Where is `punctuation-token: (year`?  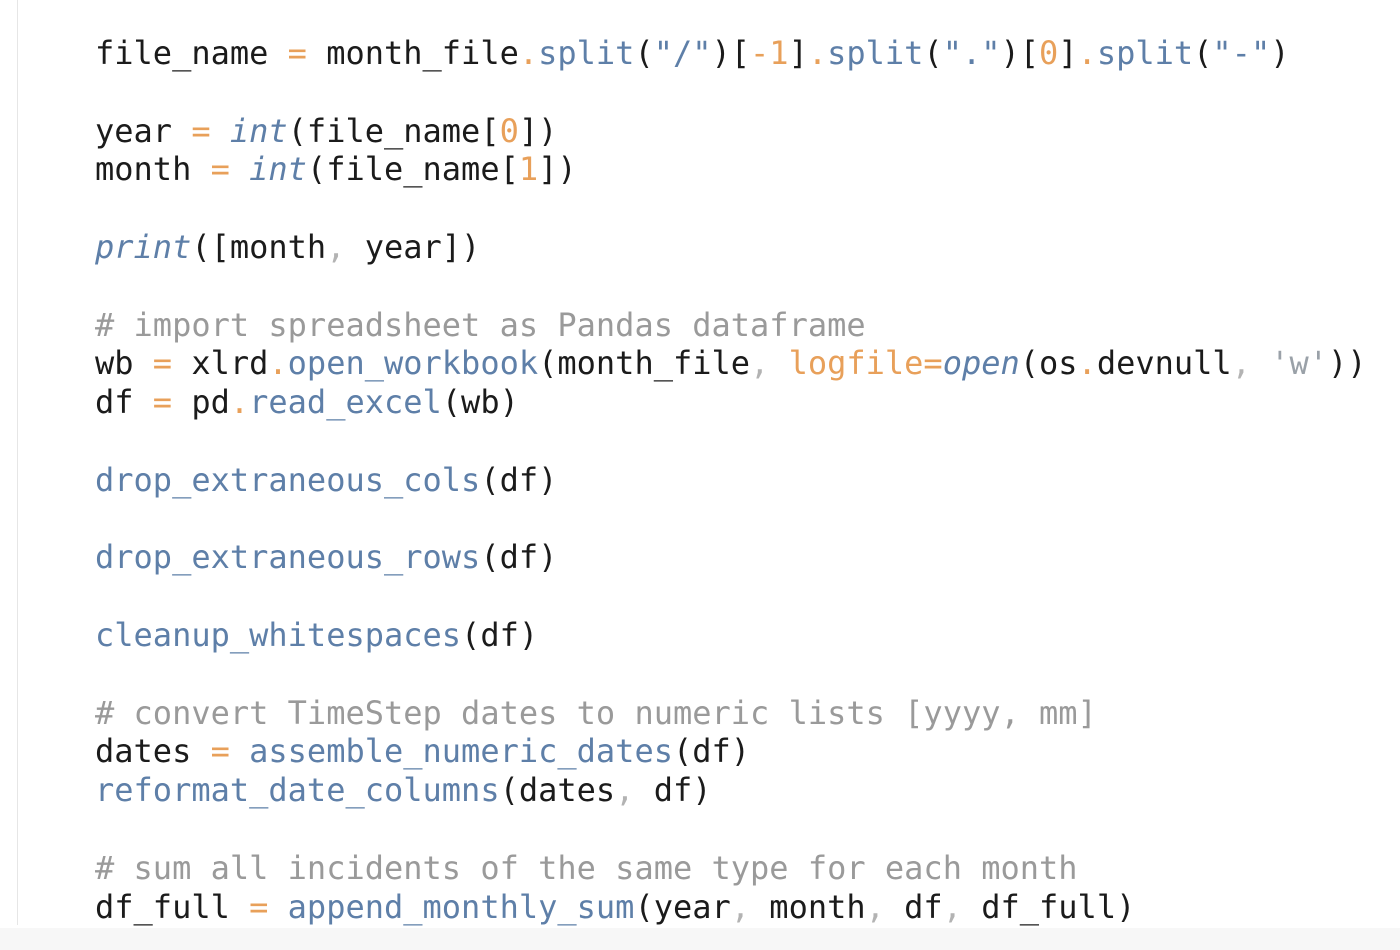
punctuation-token: (year is located at coordinates (682, 906).